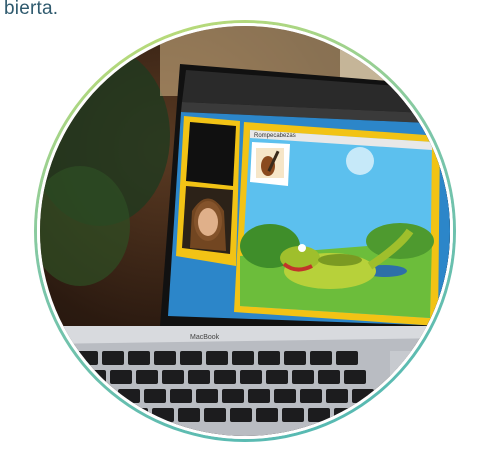 Image resolution: width=481 pixels, height=452 pixels. What do you see at coordinates (360, 161) in the screenshot?
I see `sun-glow` at bounding box center [360, 161].